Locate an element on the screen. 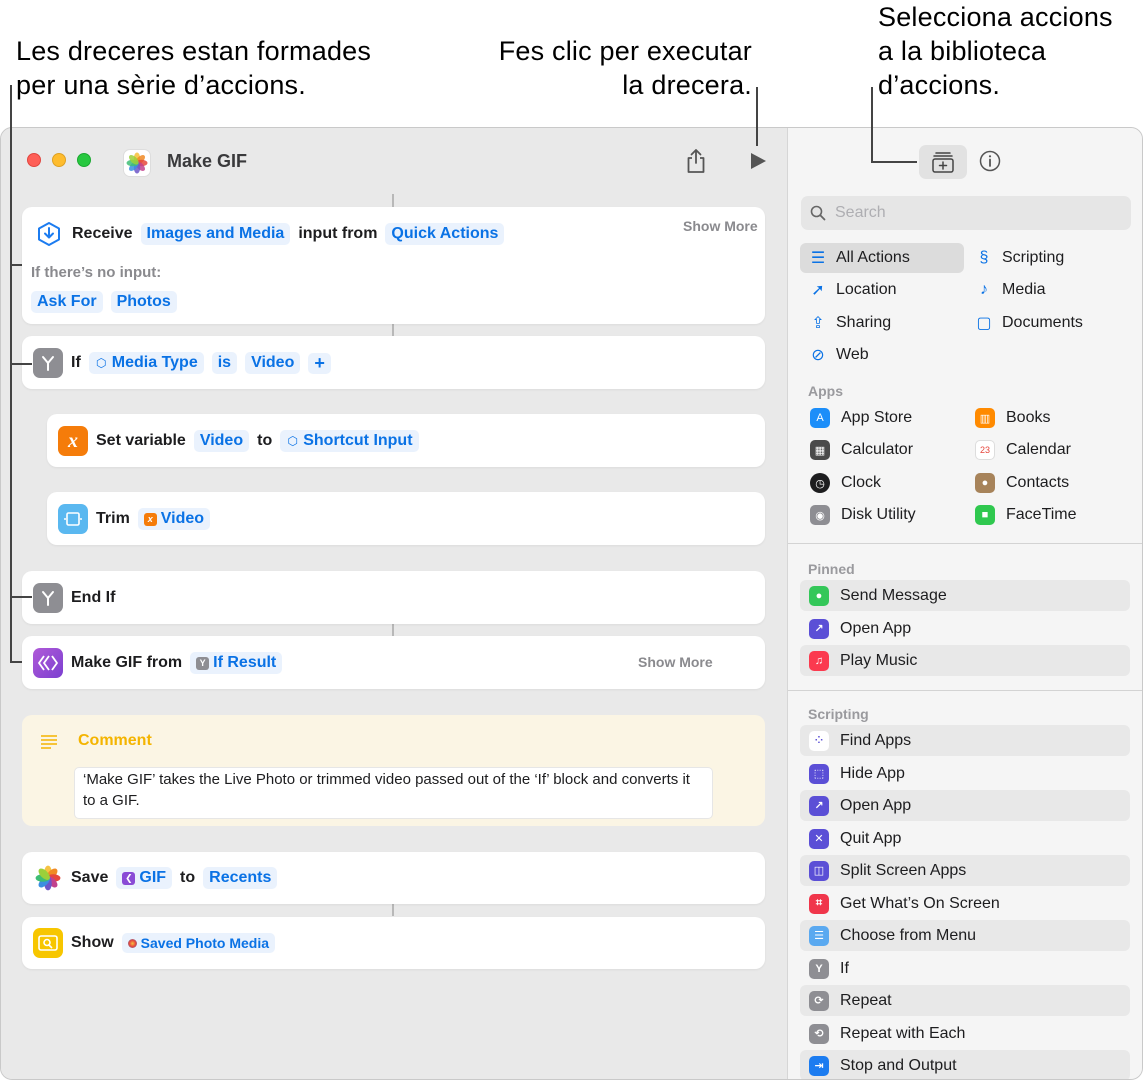 This screenshot has height=1083, width=1144. scripting-action-find-apps: ⁘ Find Apps is located at coordinates (965, 740).